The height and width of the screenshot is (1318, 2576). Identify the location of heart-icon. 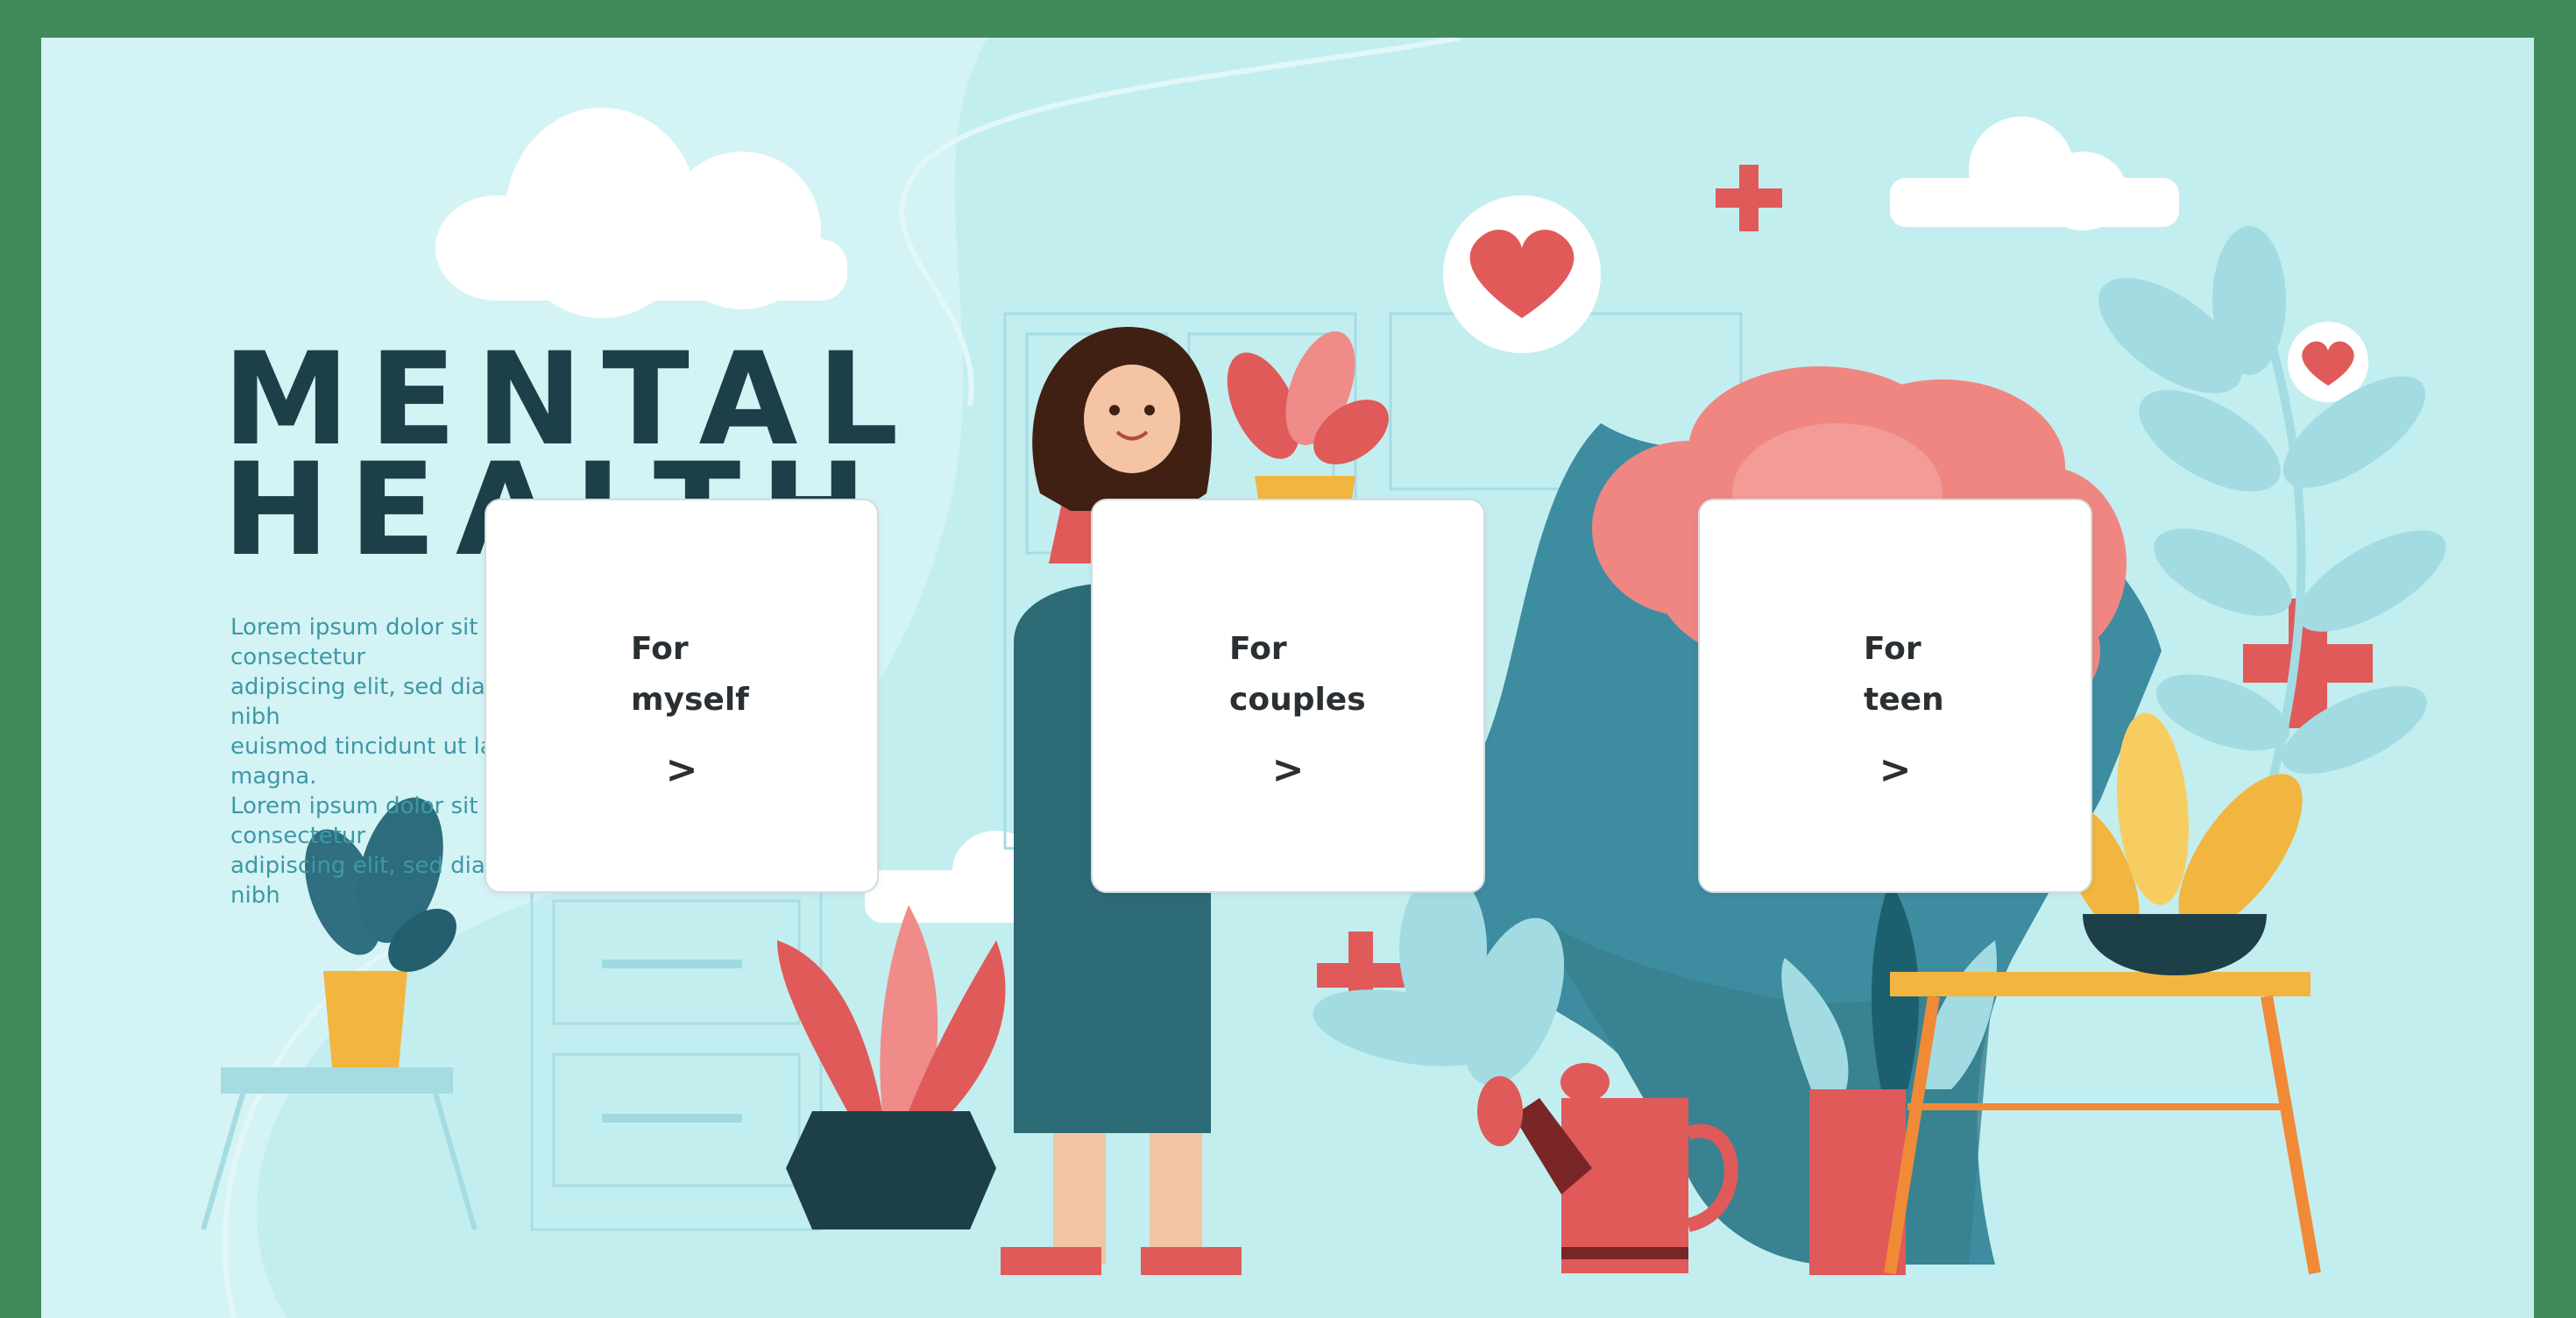
(1522, 274).